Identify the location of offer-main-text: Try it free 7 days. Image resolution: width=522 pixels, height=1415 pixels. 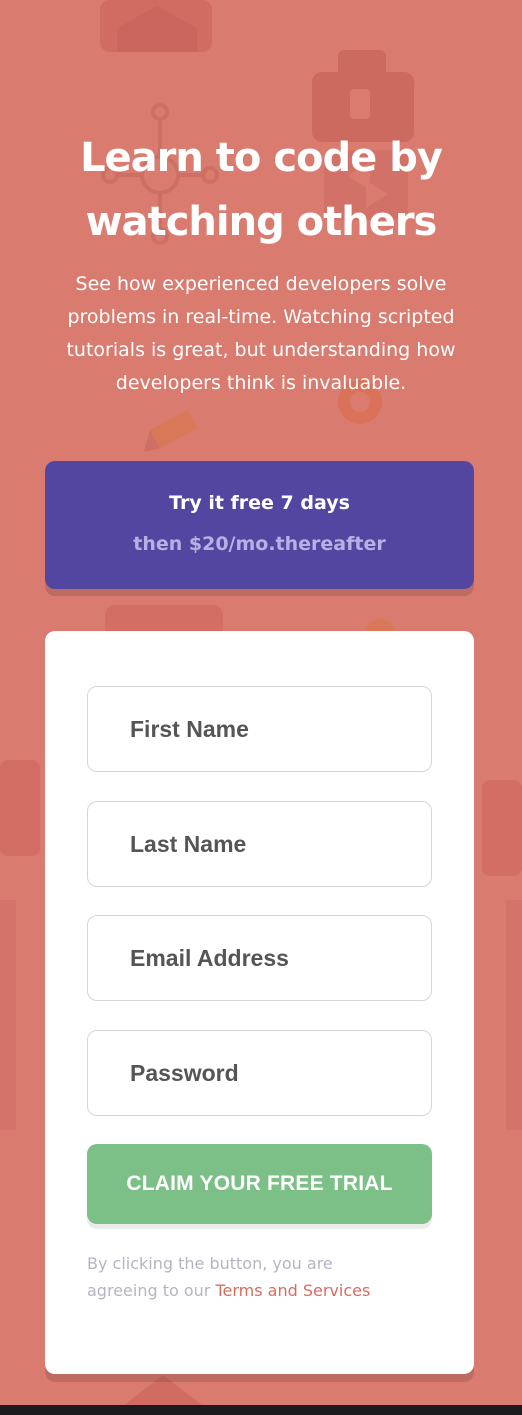
(259, 503).